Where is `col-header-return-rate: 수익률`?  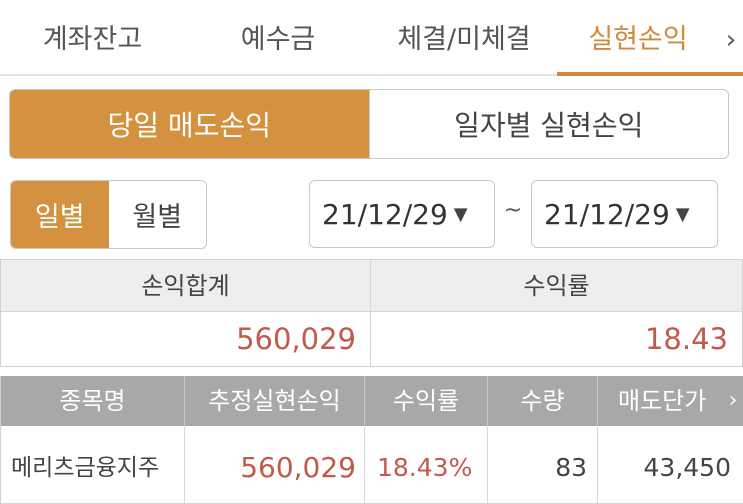
col-header-return-rate: 수익률 is located at coordinates (426, 401).